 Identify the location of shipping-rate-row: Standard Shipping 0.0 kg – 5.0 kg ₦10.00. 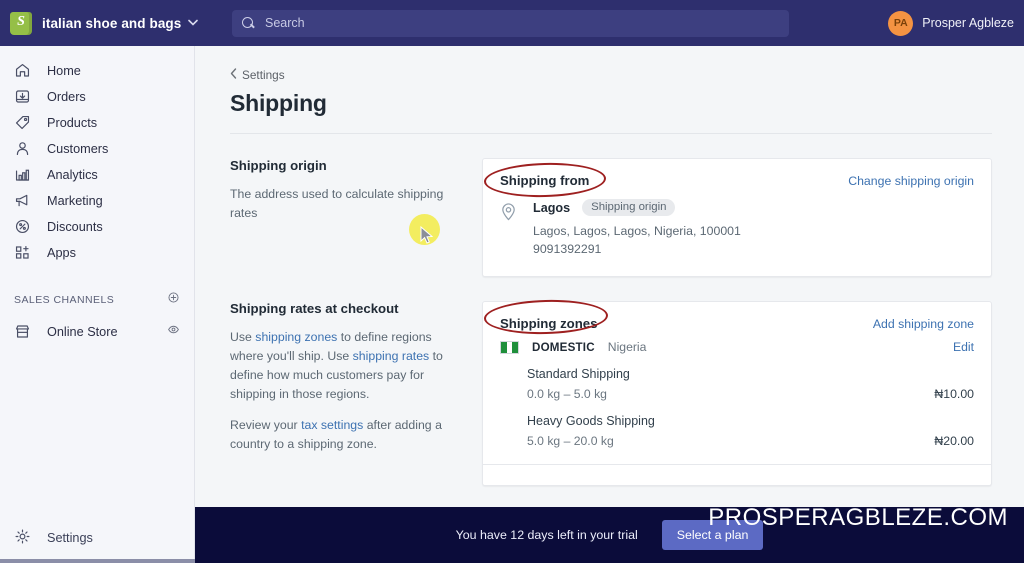
(737, 377).